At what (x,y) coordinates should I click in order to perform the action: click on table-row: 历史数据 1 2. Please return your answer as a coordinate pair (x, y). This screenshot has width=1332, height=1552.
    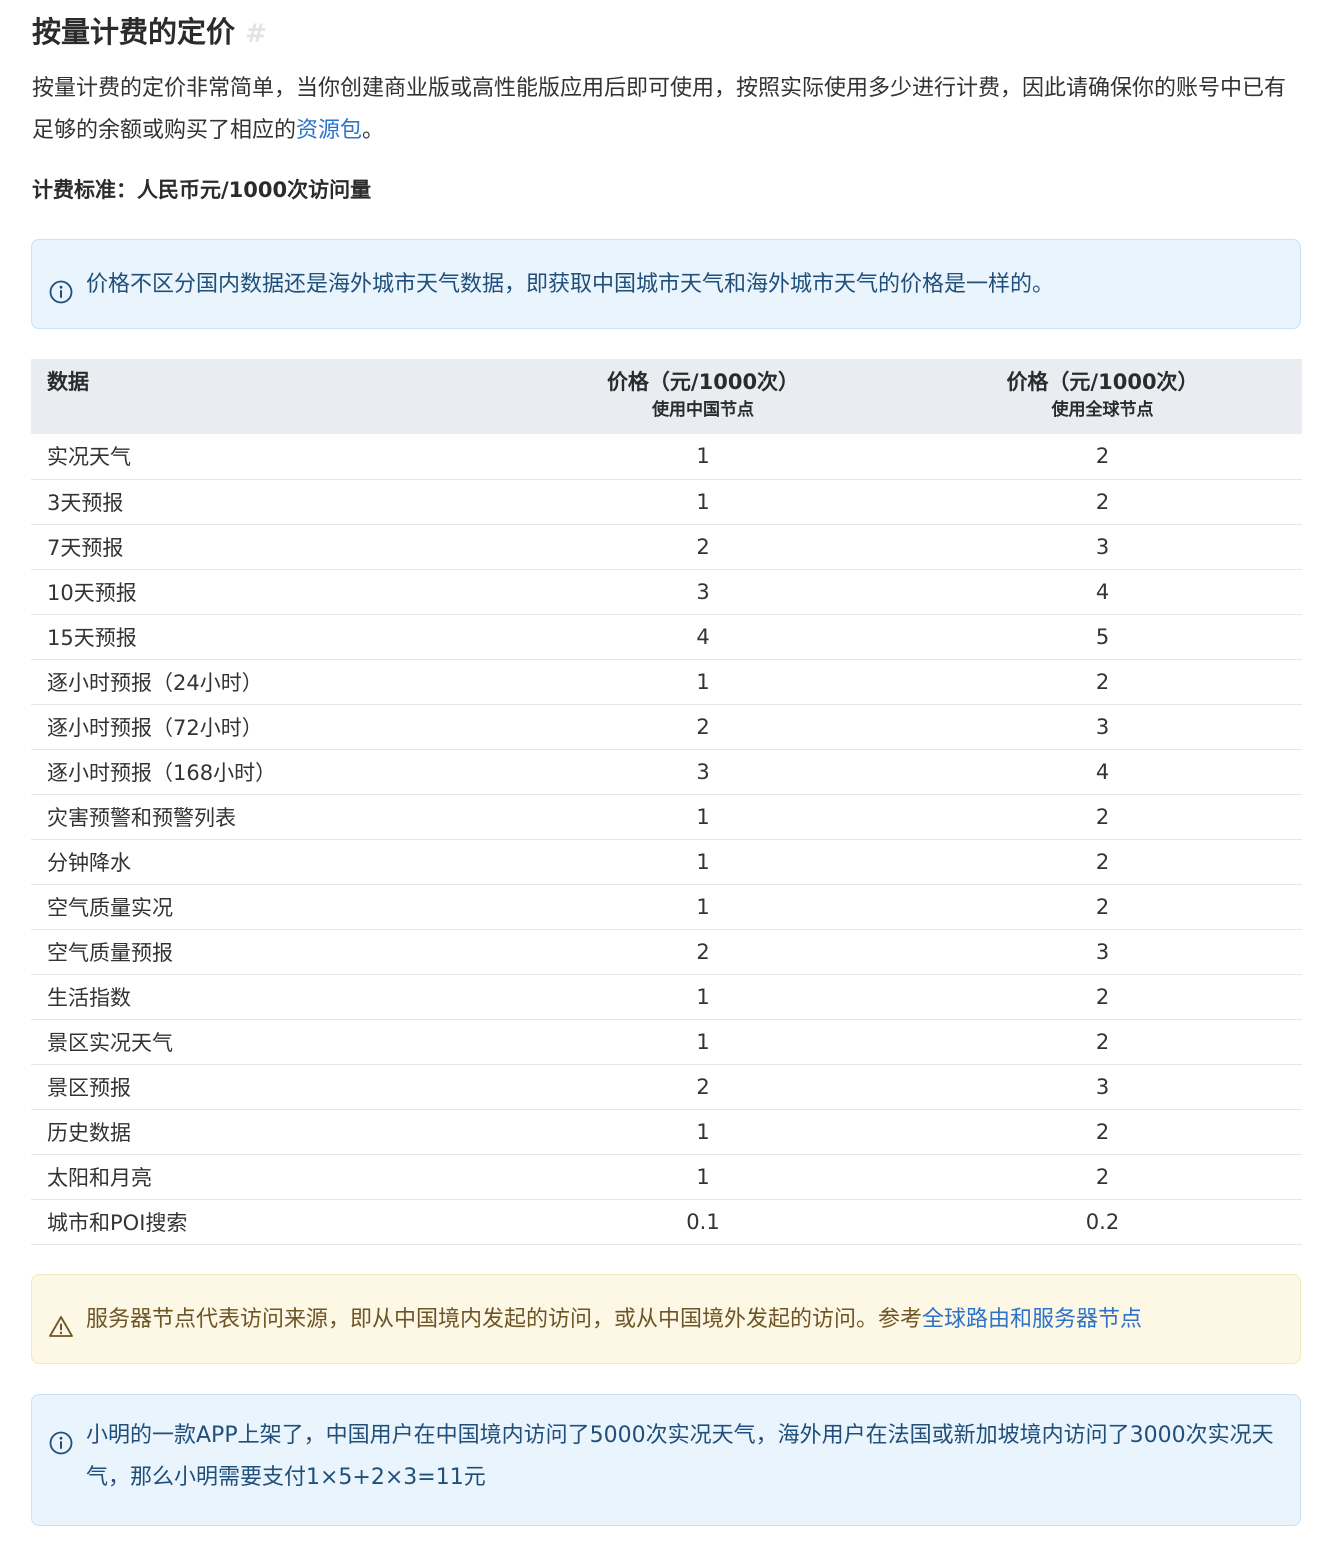
    Looking at the image, I should click on (666, 1131).